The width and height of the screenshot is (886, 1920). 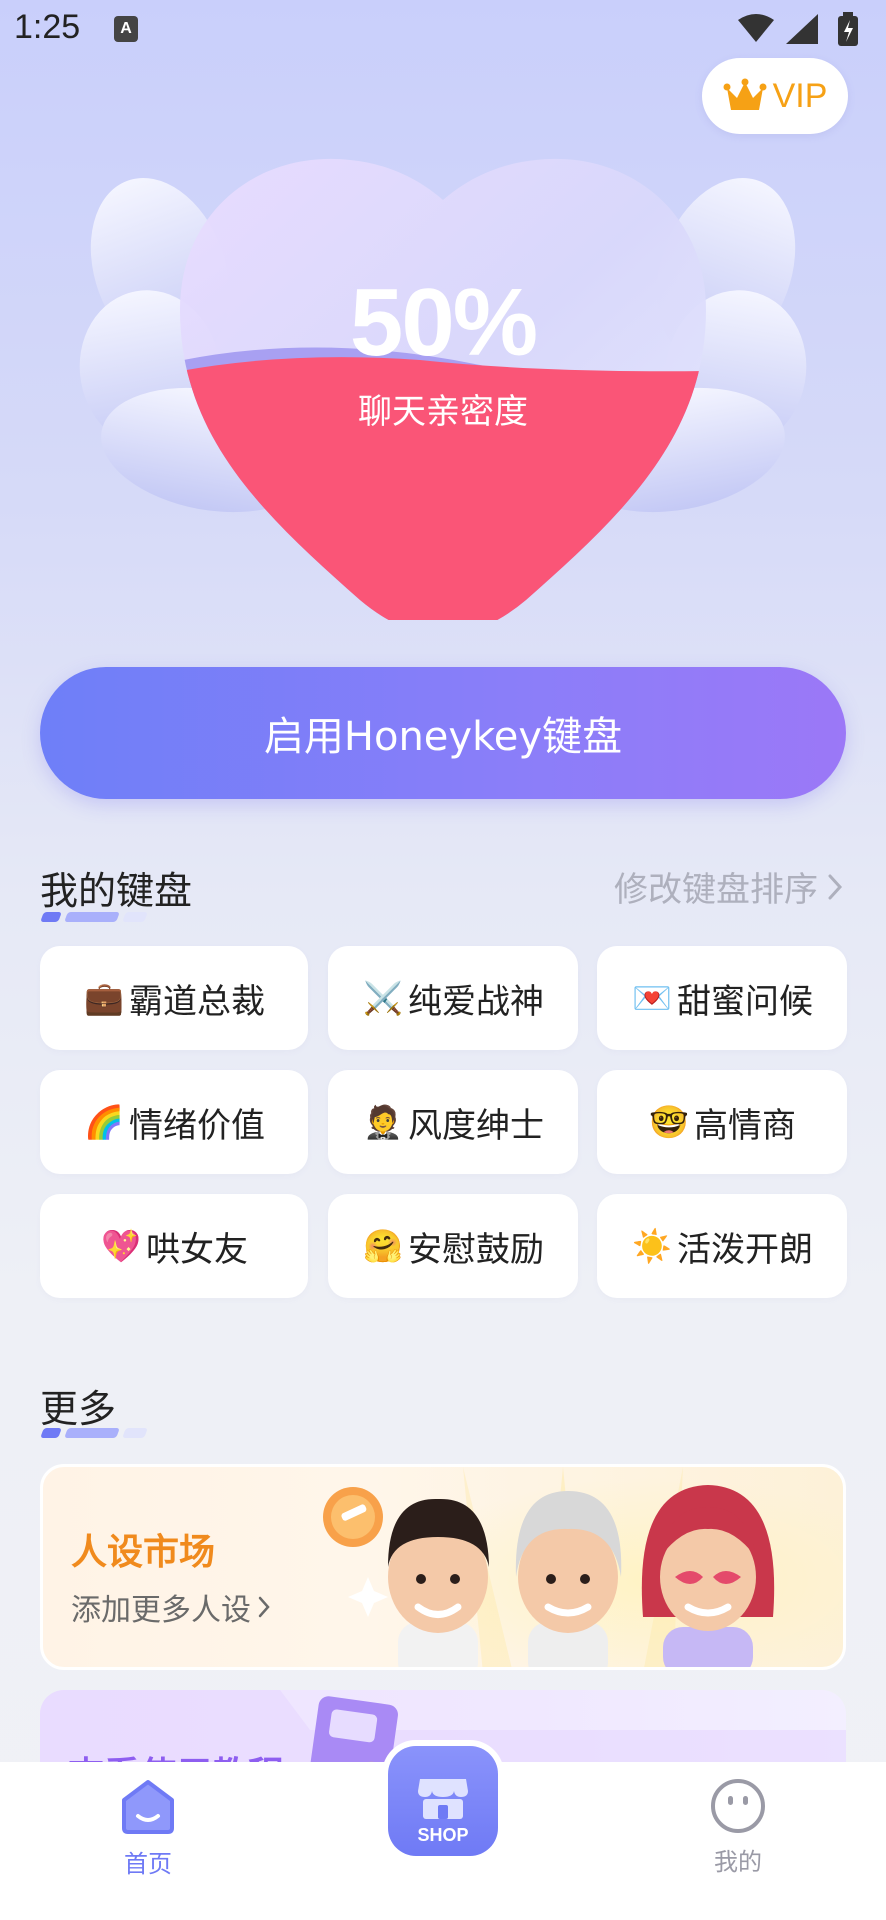 What do you see at coordinates (443, 322) in the screenshot?
I see `intimacy-percent: 50%` at bounding box center [443, 322].